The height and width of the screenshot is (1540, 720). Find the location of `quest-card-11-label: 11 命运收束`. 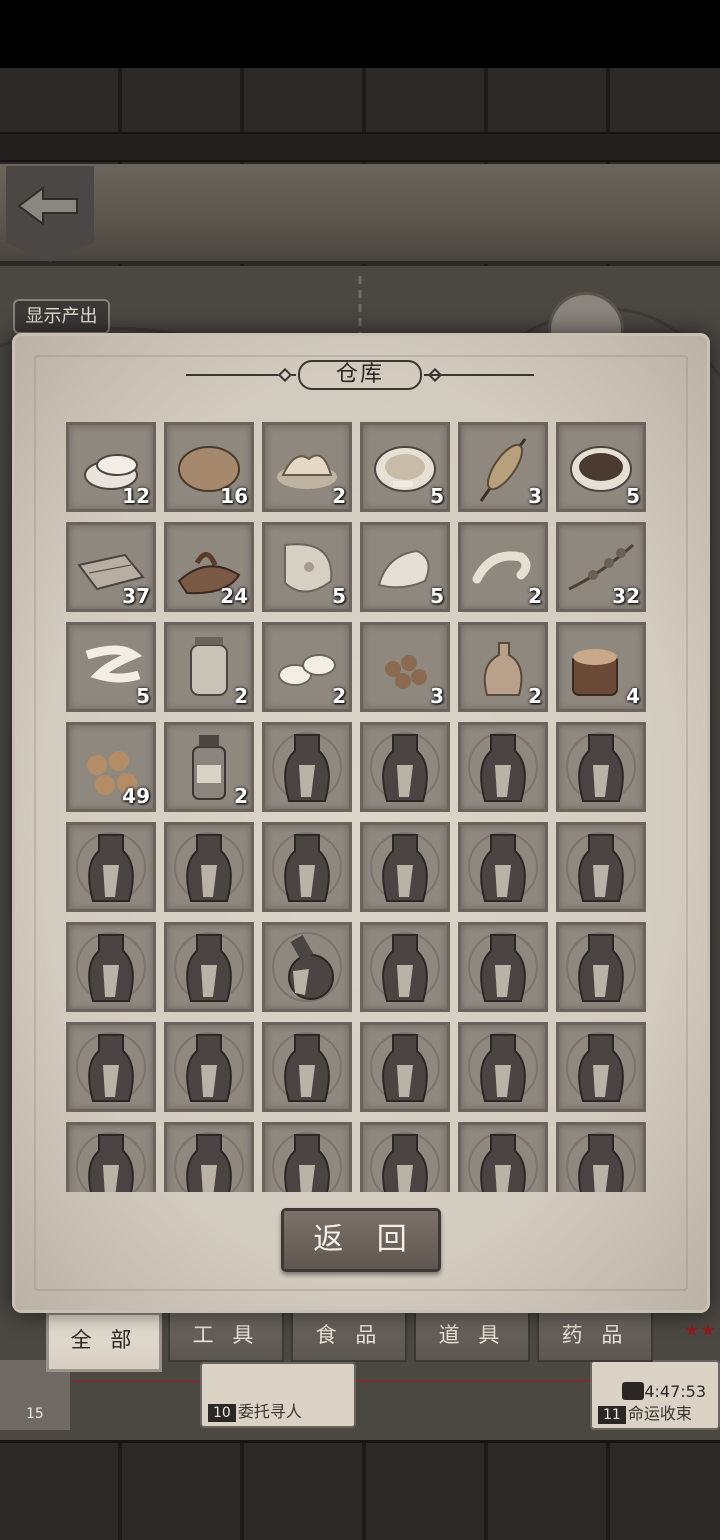

quest-card-11-label: 11 命运收束 is located at coordinates (645, 1412).